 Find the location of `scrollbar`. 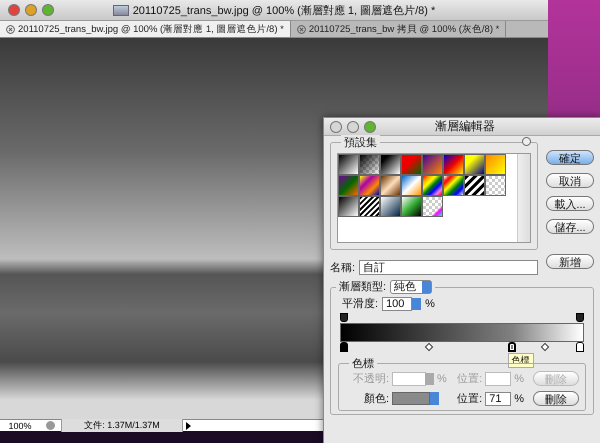

scrollbar is located at coordinates (523, 198).